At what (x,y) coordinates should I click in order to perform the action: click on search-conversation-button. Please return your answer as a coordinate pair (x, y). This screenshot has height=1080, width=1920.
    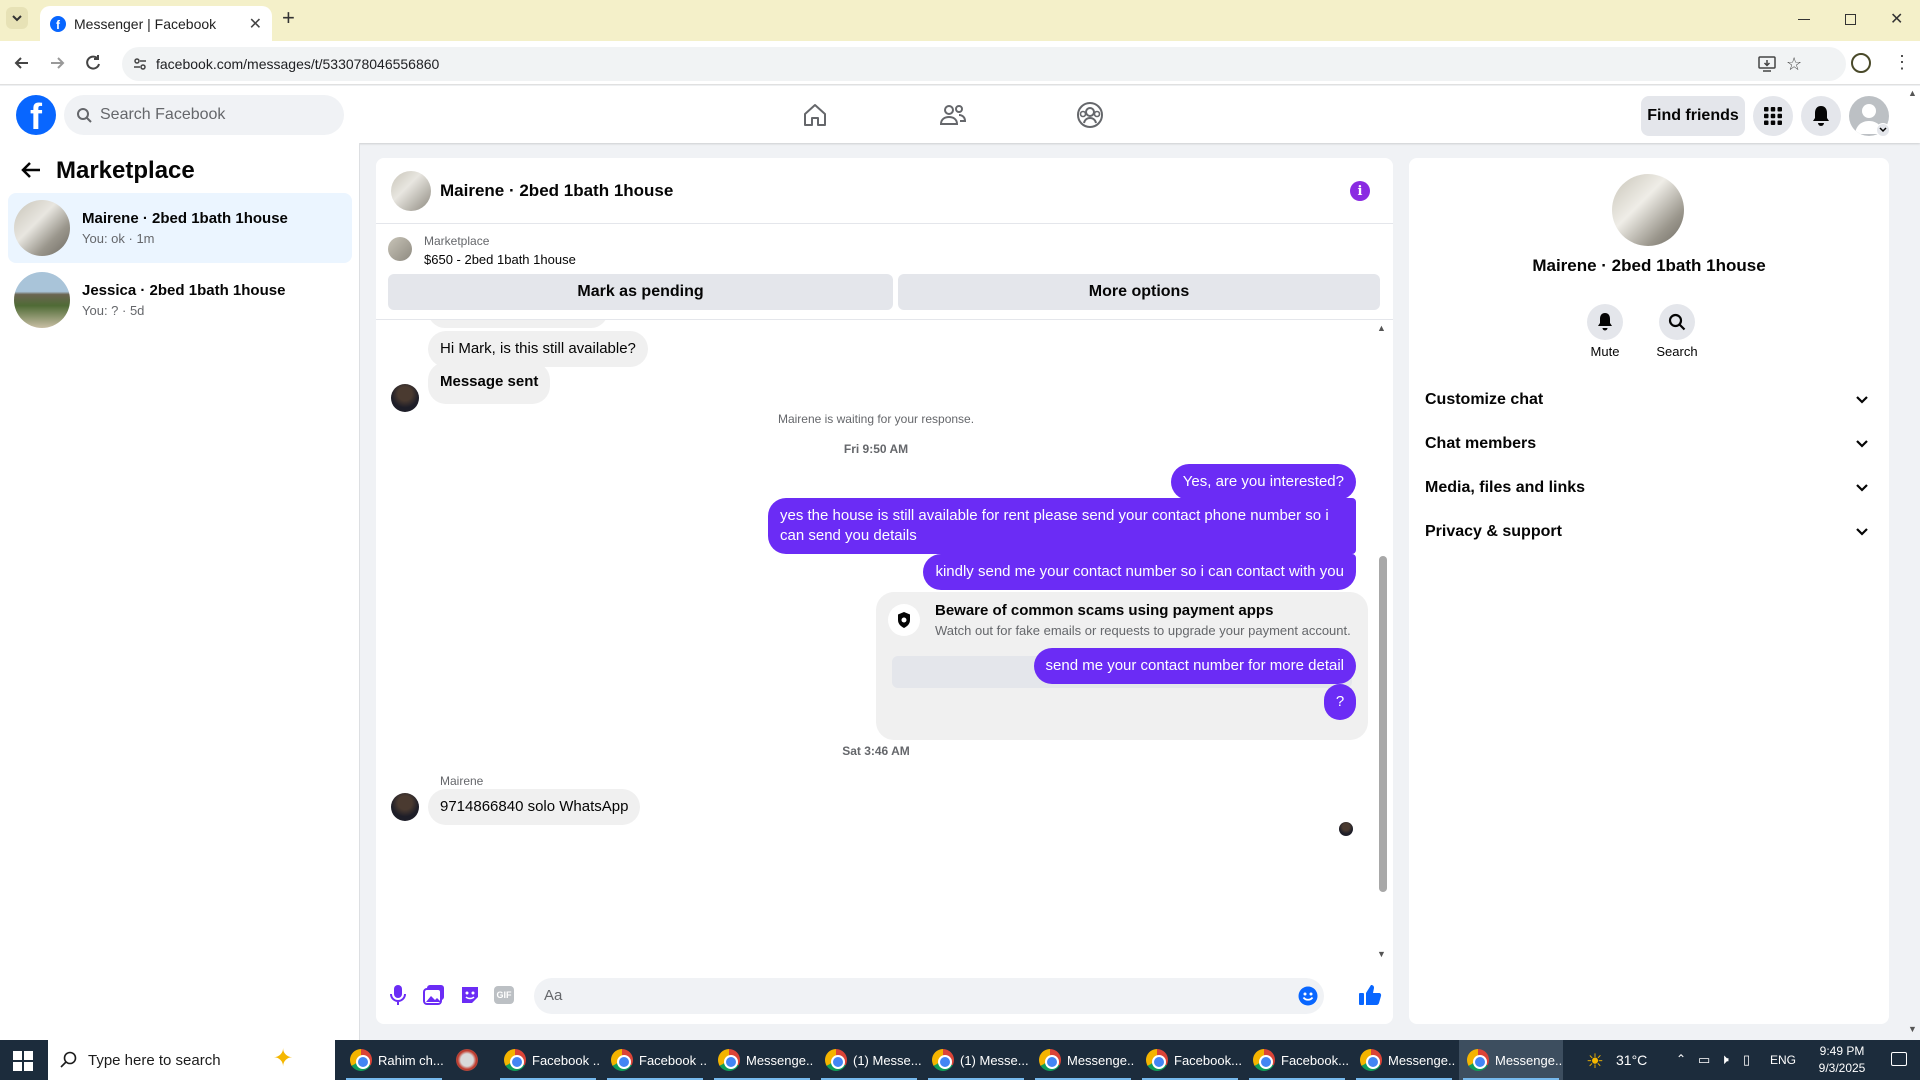
    Looking at the image, I should click on (1677, 322).